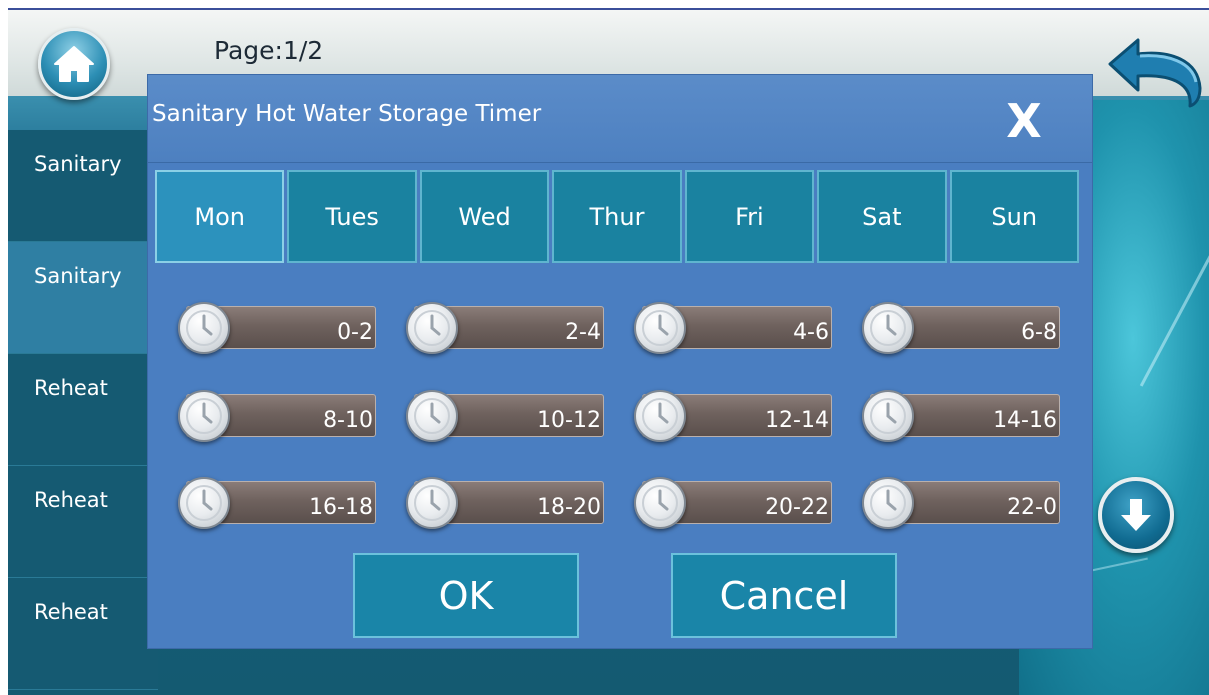 The height and width of the screenshot is (695, 1209). I want to click on time-slot-toggle: 18-20, so click(506, 503).